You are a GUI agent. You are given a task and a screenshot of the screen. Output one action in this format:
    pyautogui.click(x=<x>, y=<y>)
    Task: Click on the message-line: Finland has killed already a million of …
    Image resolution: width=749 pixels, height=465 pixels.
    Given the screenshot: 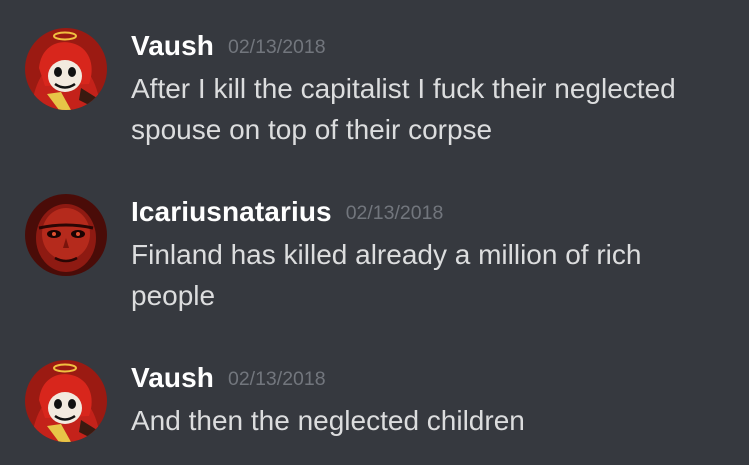 What is the action you would take?
    pyautogui.click(x=386, y=254)
    